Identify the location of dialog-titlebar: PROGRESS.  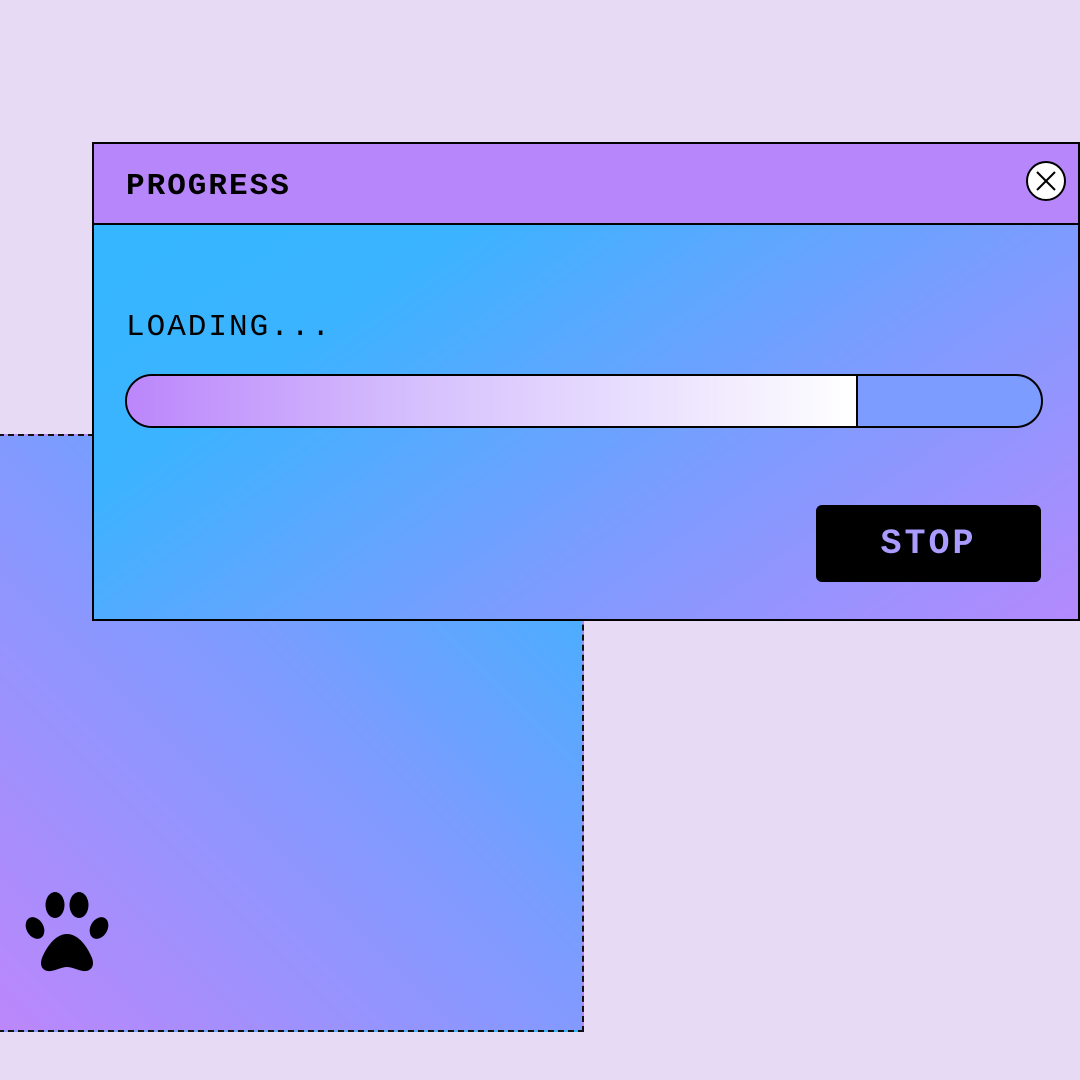
(586, 184).